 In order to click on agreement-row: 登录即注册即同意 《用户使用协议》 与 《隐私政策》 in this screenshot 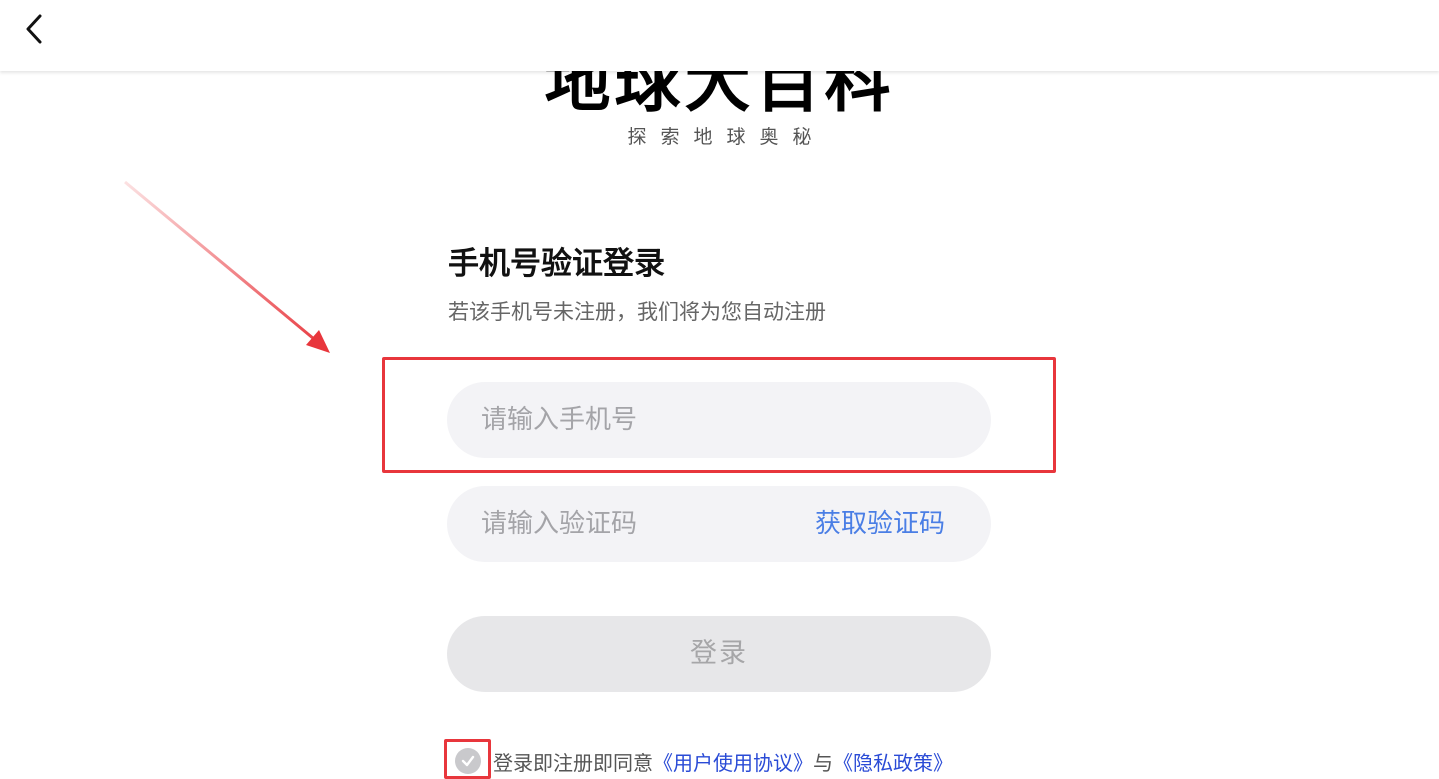, I will do `click(704, 761)`.